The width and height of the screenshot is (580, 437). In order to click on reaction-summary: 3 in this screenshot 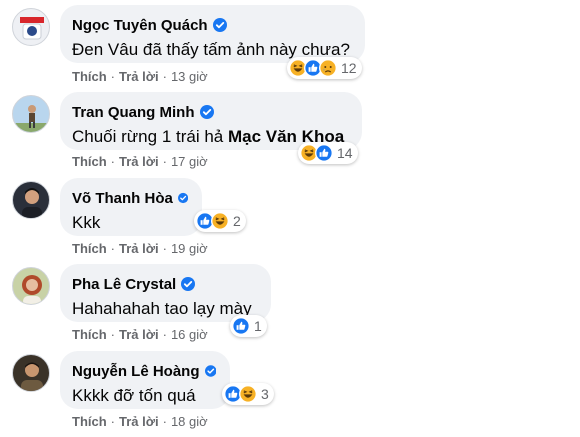, I will do `click(248, 394)`.